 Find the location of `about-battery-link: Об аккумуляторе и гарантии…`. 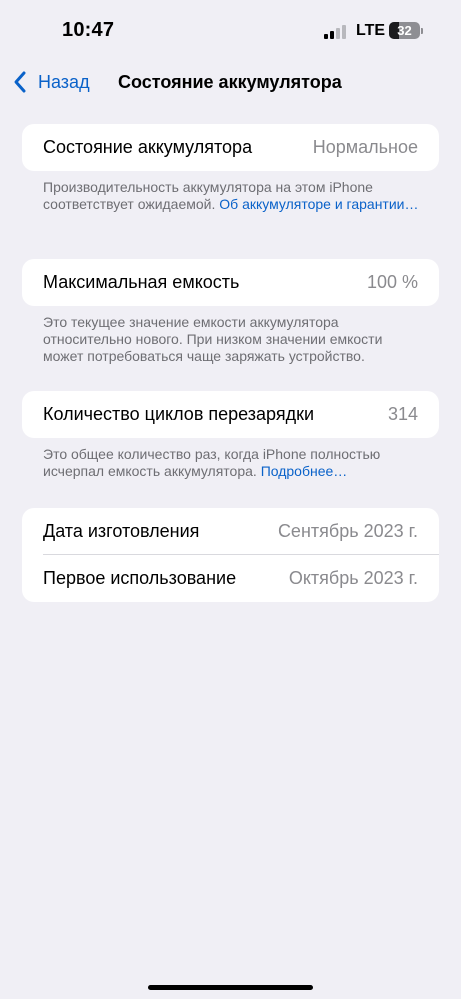

about-battery-link: Об аккумуляторе и гарантии… is located at coordinates (318, 204).